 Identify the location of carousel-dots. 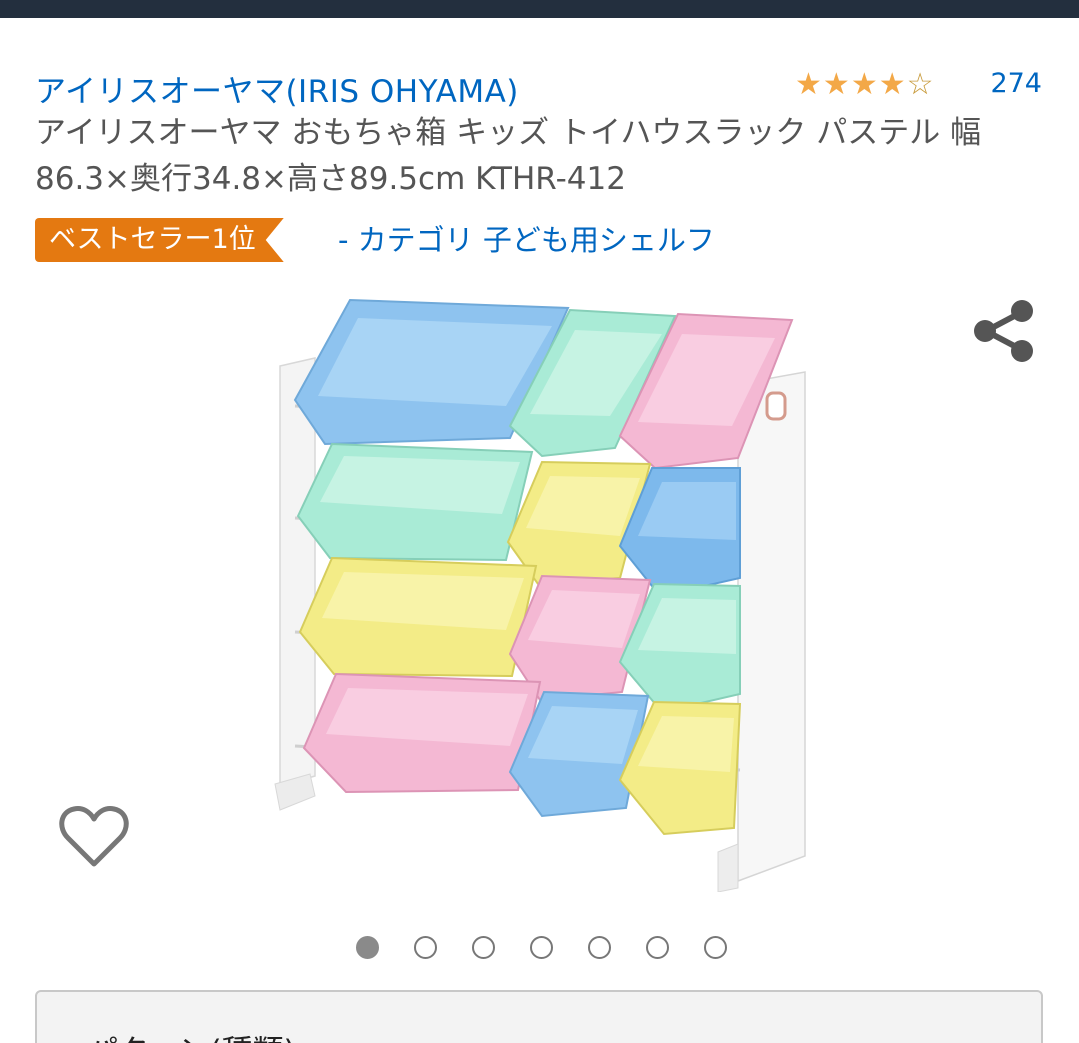
(541, 947).